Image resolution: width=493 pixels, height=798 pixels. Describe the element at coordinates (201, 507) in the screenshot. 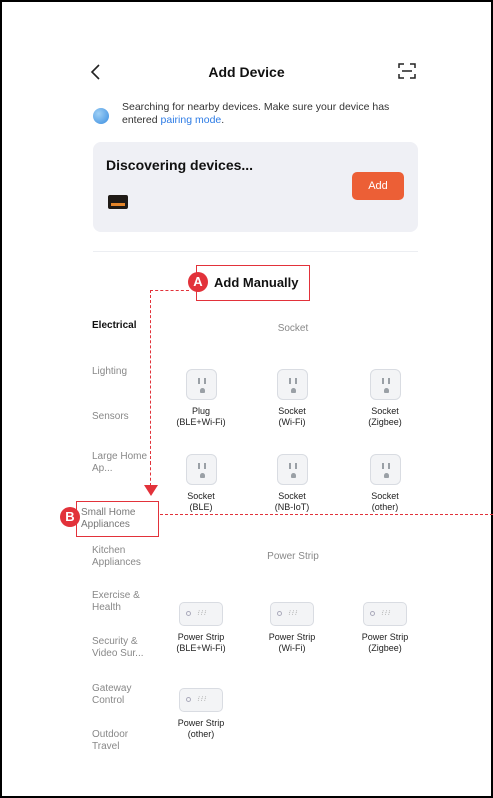

I see `device-subtype: (BLE)` at that location.